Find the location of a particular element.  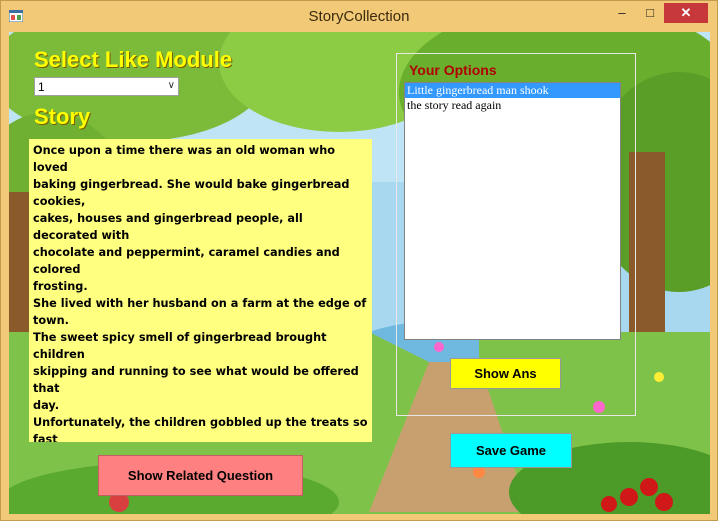

chevron-down-icon: ∨ is located at coordinates (171, 85).